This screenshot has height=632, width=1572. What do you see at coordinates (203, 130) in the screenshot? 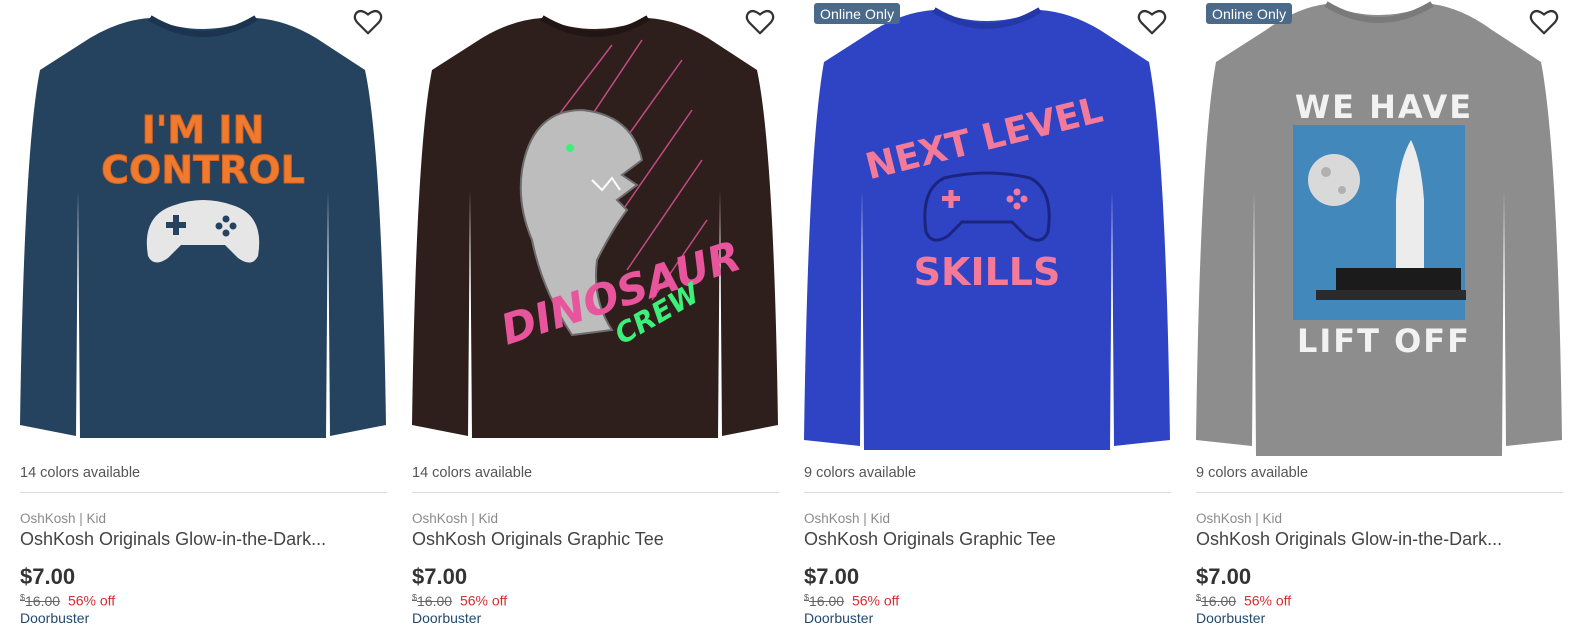
I see `graphic-line-1: I'M IN` at bounding box center [203, 130].